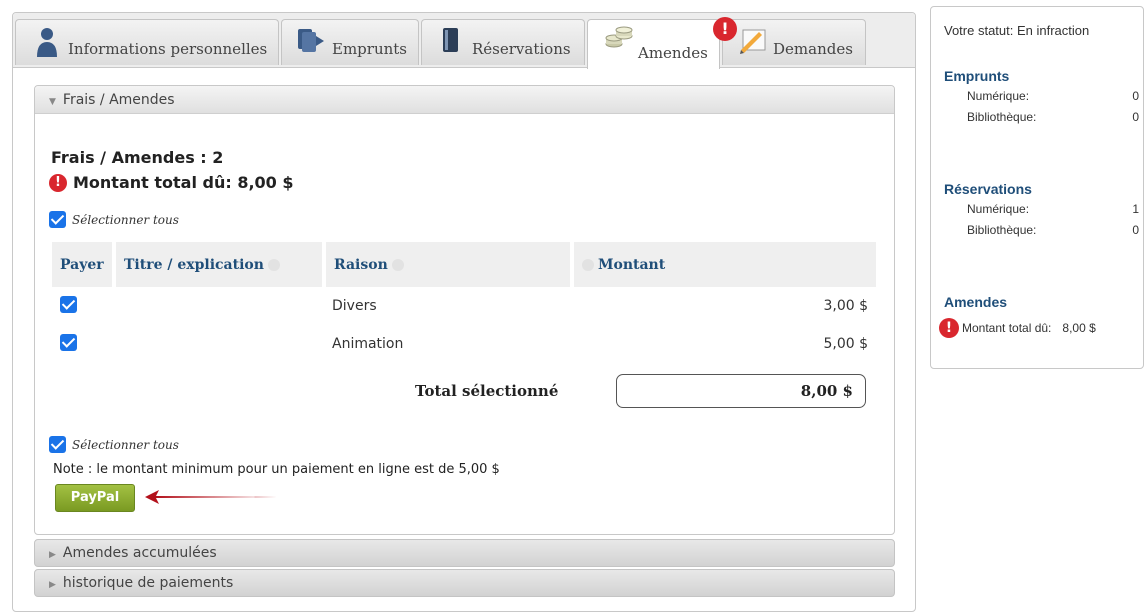 Image resolution: width=1144 pixels, height=615 pixels. I want to click on reason-cell: Divers, so click(354, 306).